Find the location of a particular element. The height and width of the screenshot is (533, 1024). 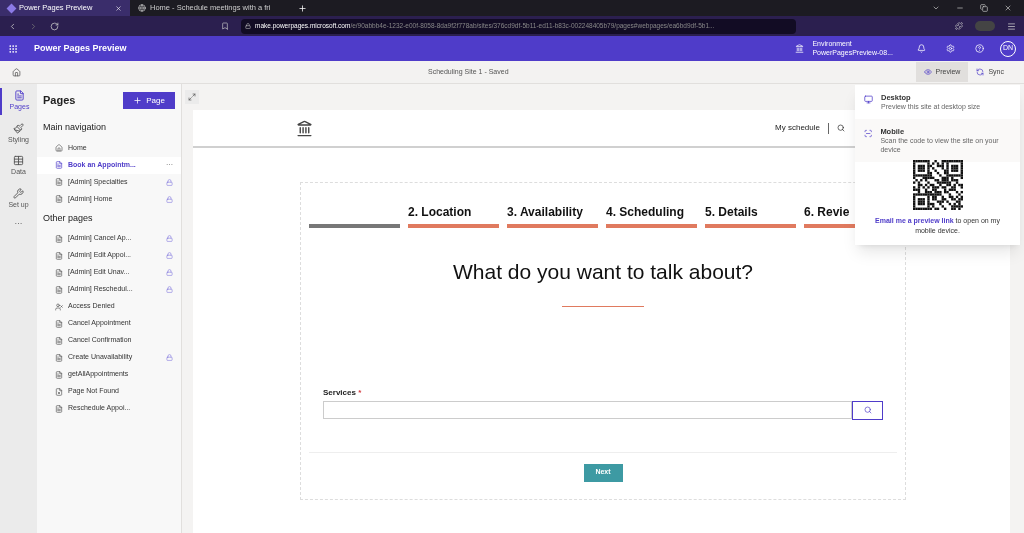

more-button: ··· is located at coordinates (18, 224).